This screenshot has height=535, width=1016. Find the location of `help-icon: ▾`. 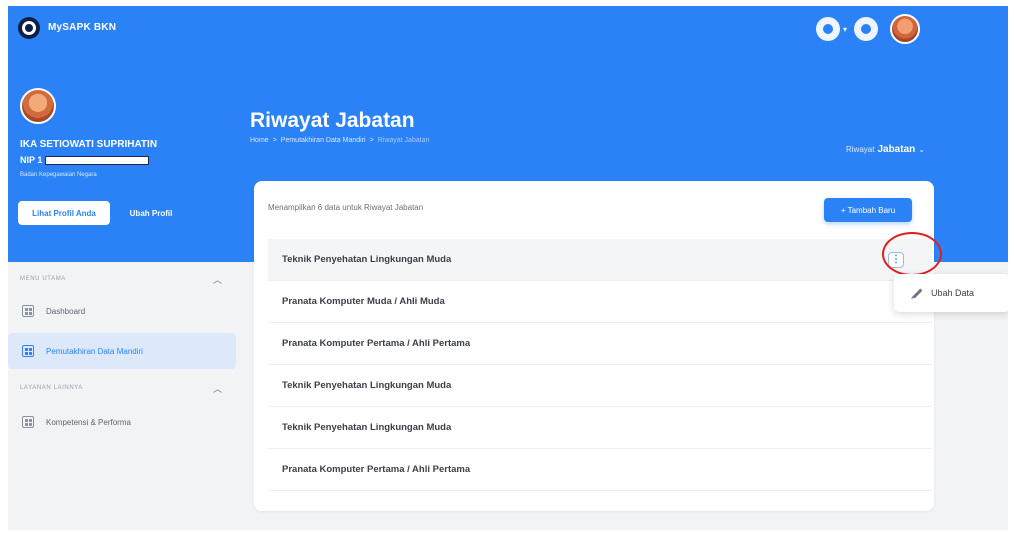

help-icon: ▾ is located at coordinates (831, 29).